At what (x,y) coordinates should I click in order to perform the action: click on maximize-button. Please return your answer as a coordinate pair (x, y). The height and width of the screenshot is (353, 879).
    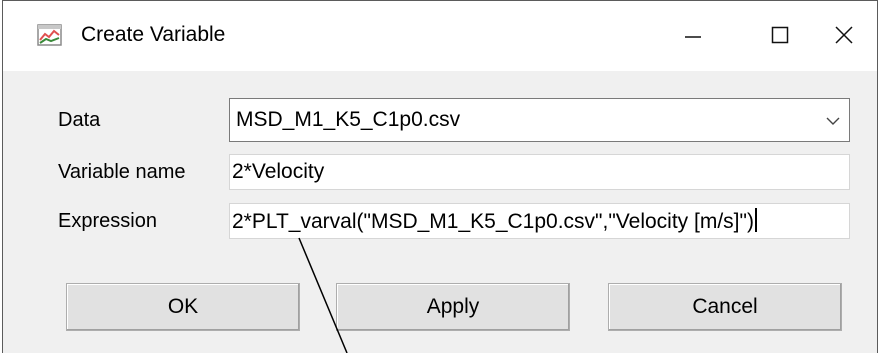
    Looking at the image, I should click on (780, 35).